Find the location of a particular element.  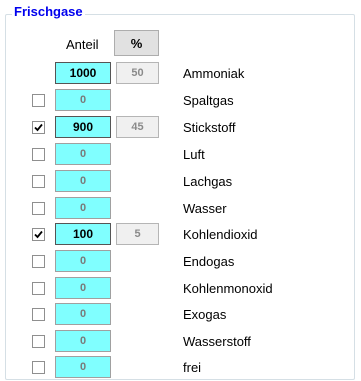

anteil-label: Anteil is located at coordinates (82, 44).